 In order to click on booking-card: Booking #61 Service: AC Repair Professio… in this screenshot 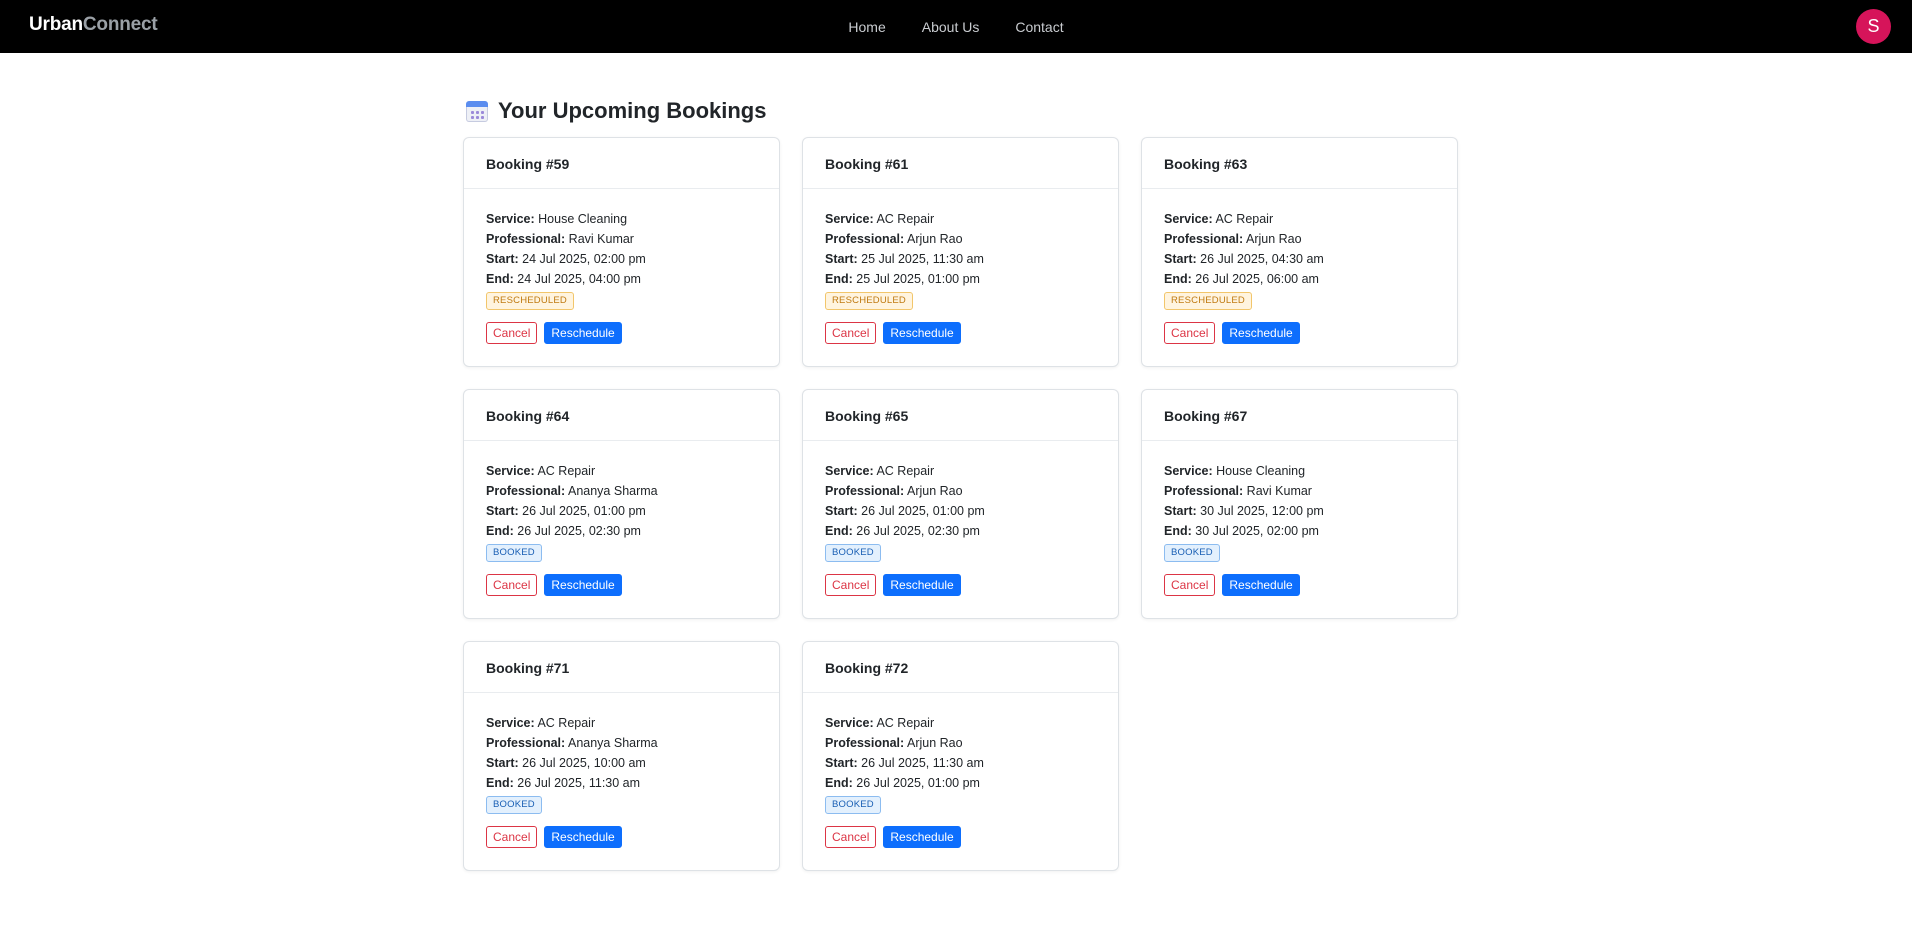, I will do `click(960, 252)`.